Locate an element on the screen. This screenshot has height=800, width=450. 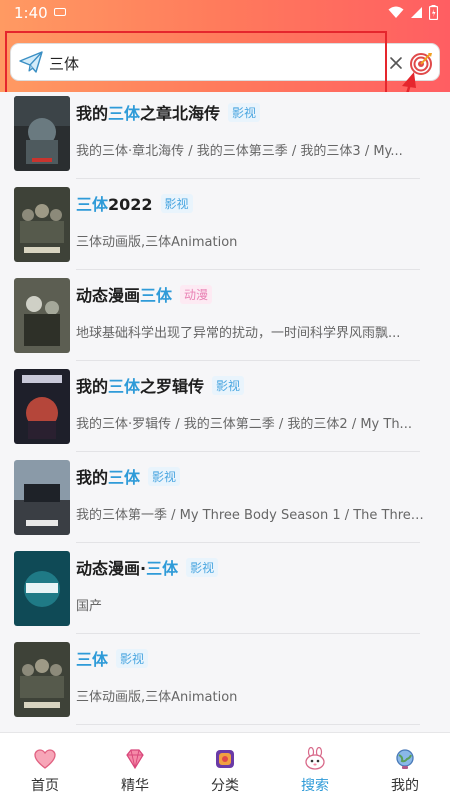
nav-label: 精华 is located at coordinates (135, 786).